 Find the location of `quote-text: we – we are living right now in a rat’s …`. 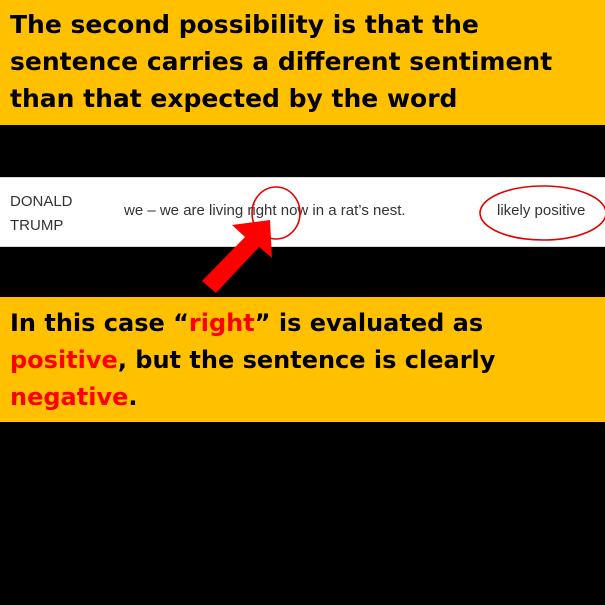

quote-text: we – we are living right now in a rat’s … is located at coordinates (265, 210).